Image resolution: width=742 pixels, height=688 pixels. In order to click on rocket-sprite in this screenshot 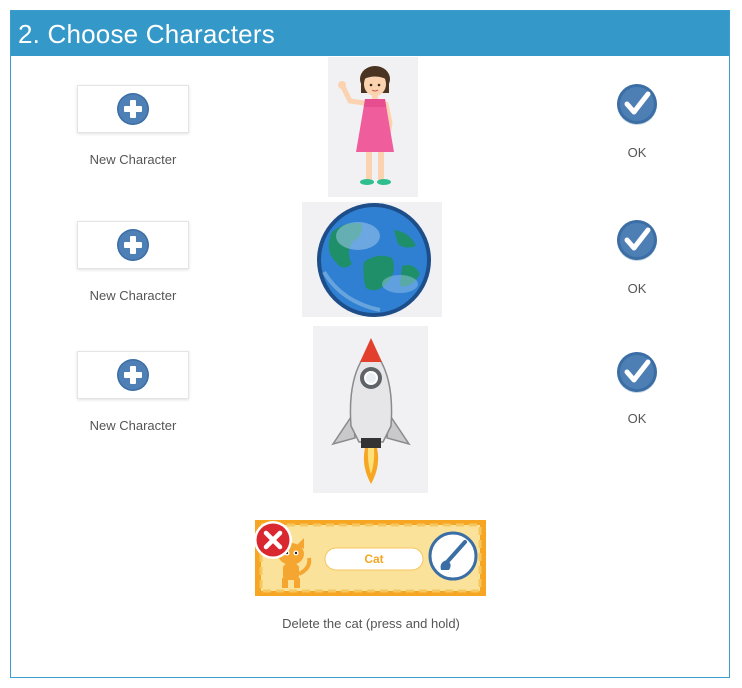, I will do `click(370, 409)`.